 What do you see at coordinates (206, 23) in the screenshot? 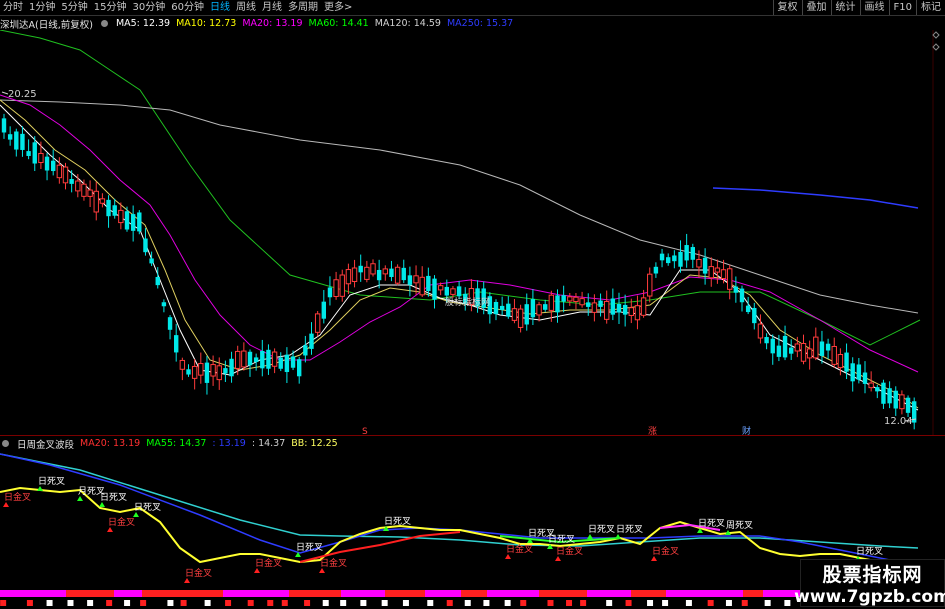
I see `legend-item-1: MA10: 12.73` at bounding box center [206, 23].